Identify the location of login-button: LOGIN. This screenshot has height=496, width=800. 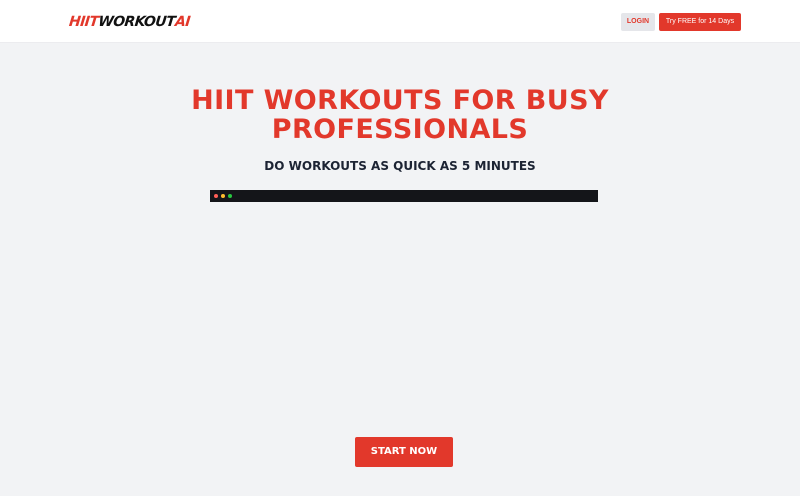
(638, 22).